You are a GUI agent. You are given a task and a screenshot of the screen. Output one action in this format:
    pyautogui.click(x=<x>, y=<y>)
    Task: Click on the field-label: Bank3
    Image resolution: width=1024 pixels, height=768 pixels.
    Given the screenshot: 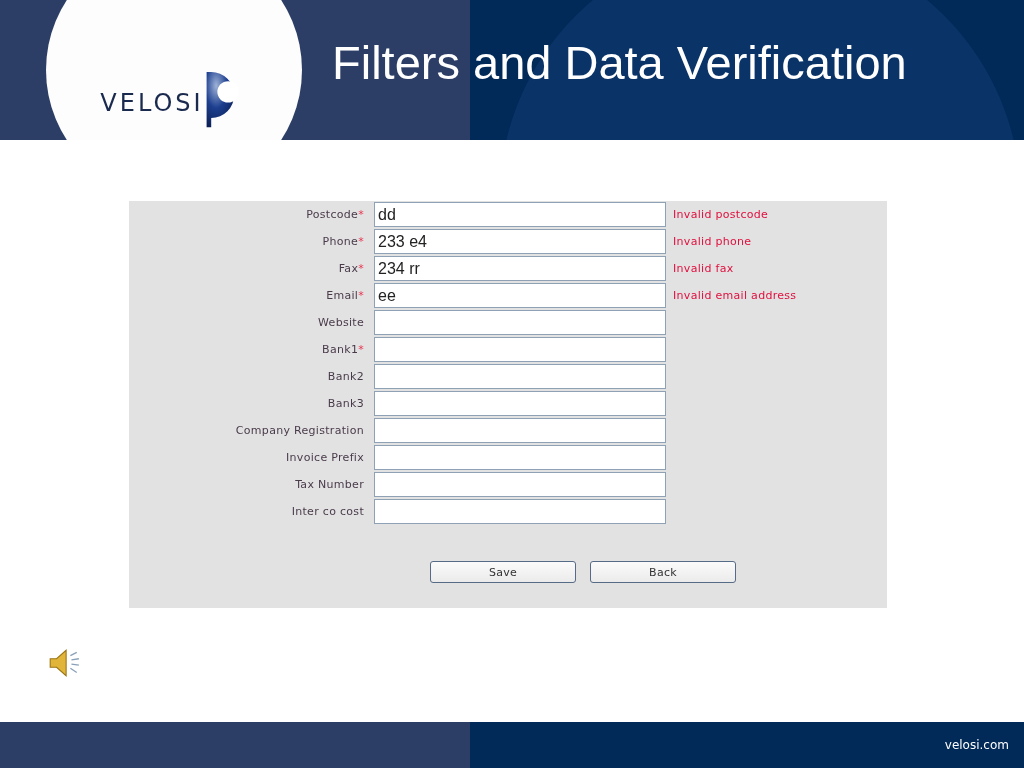 What is the action you would take?
    pyautogui.click(x=345, y=403)
    